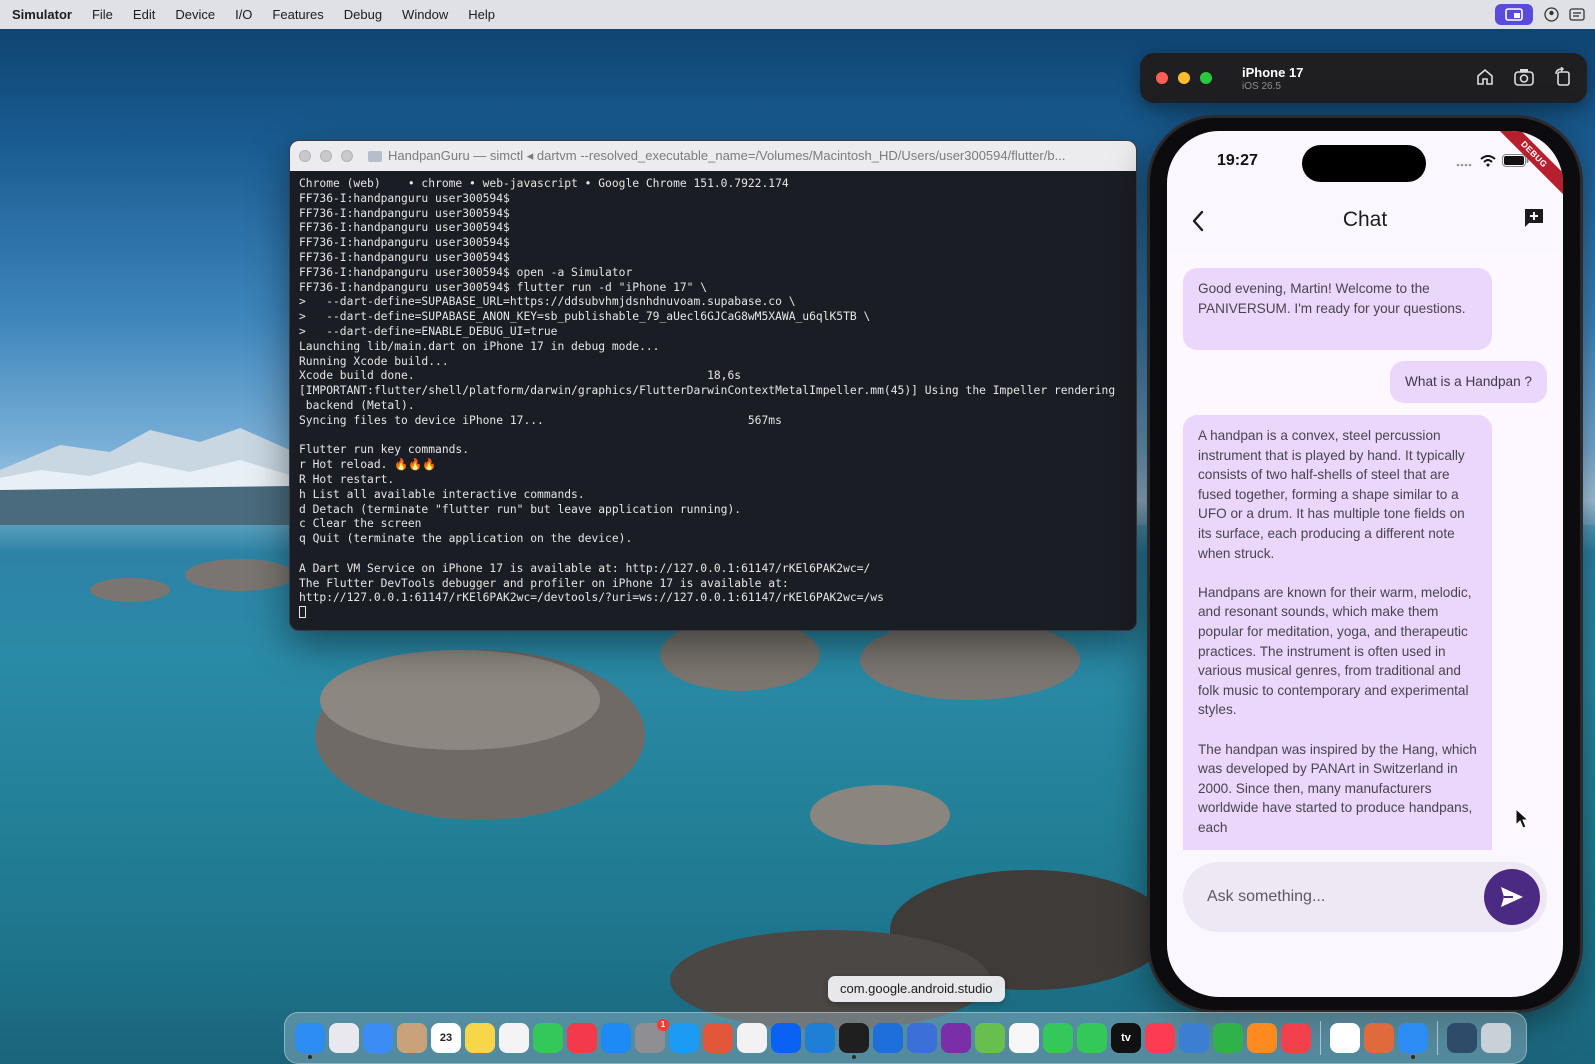 This screenshot has width=1595, height=1064. I want to click on terminal-line: backend (Metal)., so click(357, 405).